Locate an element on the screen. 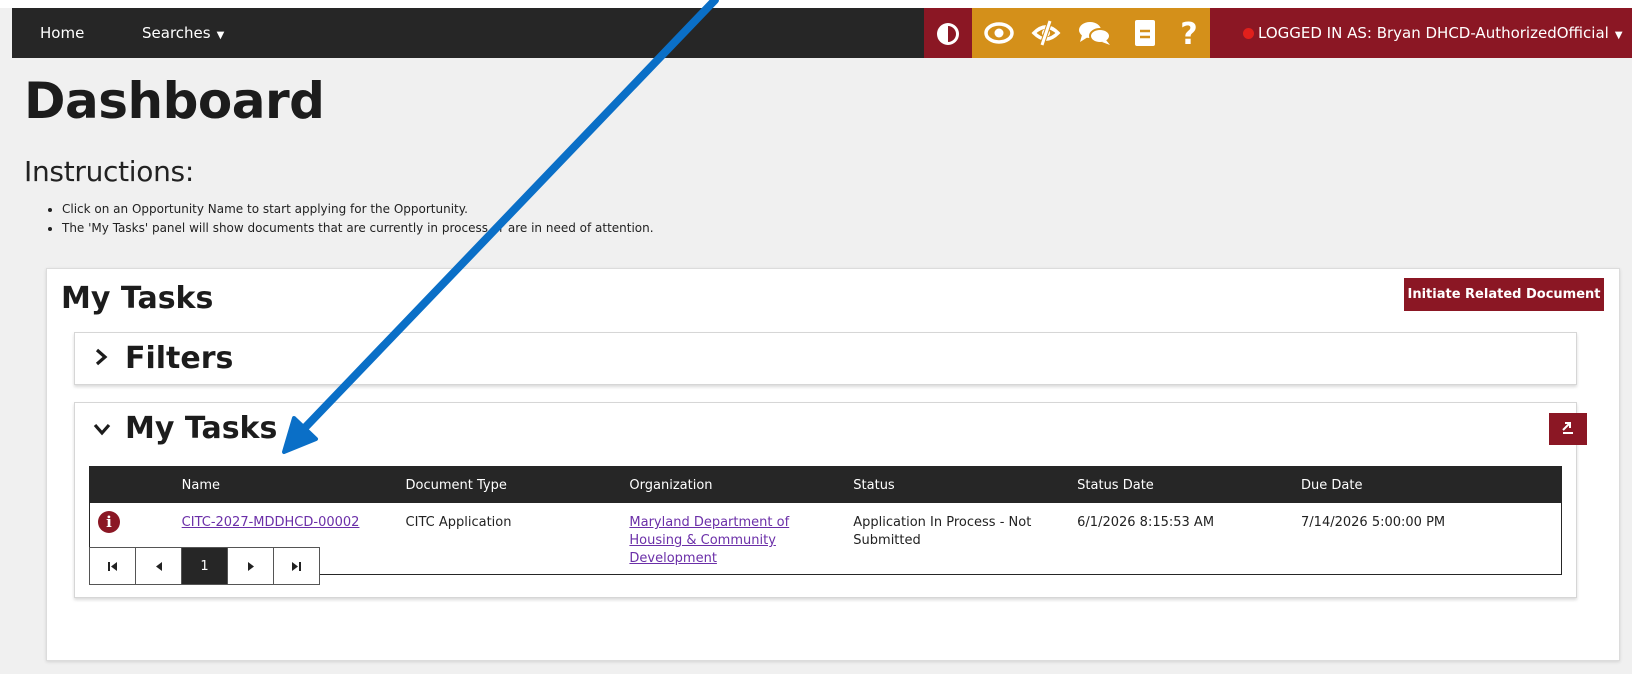  pagination: 1 is located at coordinates (204, 566).